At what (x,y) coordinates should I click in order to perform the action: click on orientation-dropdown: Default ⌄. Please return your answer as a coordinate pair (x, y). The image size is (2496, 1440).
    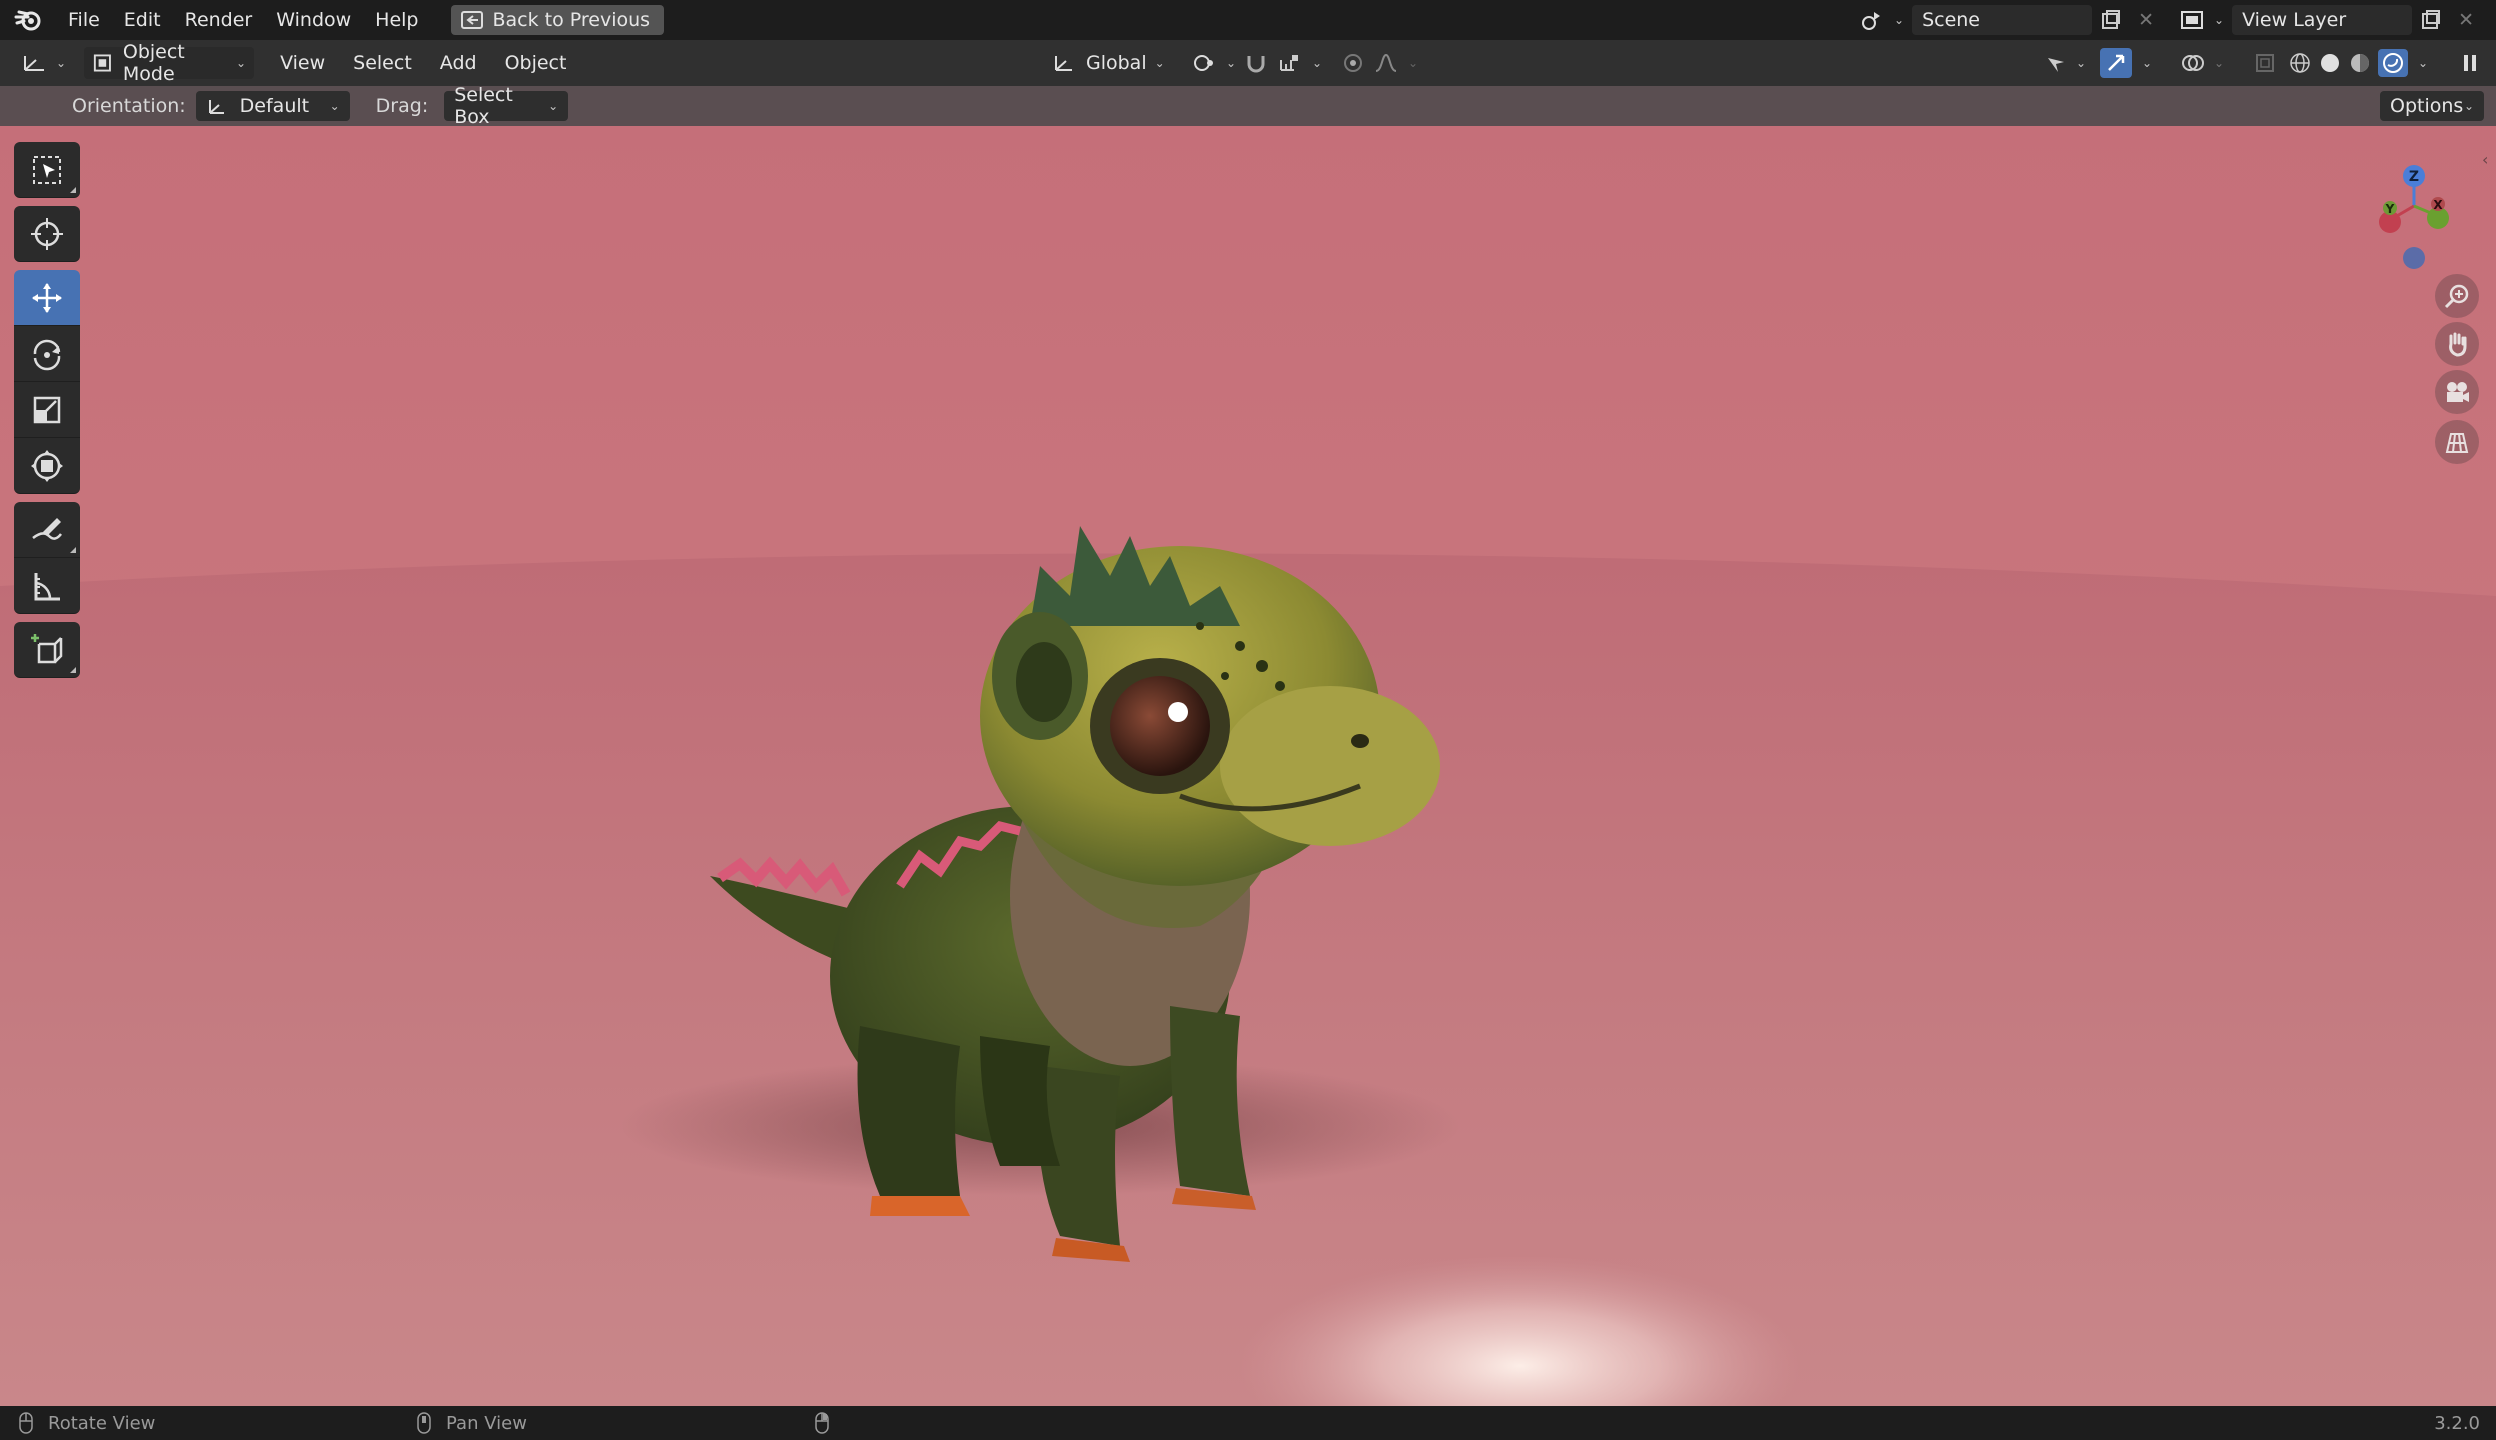
    Looking at the image, I should click on (272, 106).